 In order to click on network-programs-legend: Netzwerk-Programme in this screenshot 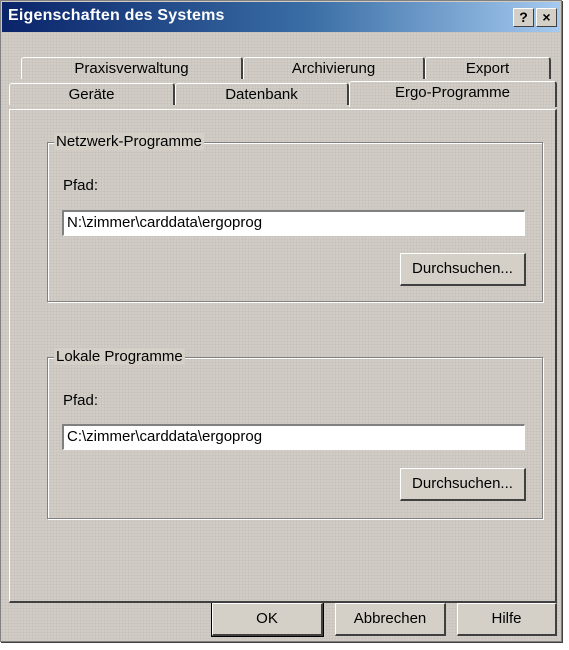, I will do `click(129, 141)`.